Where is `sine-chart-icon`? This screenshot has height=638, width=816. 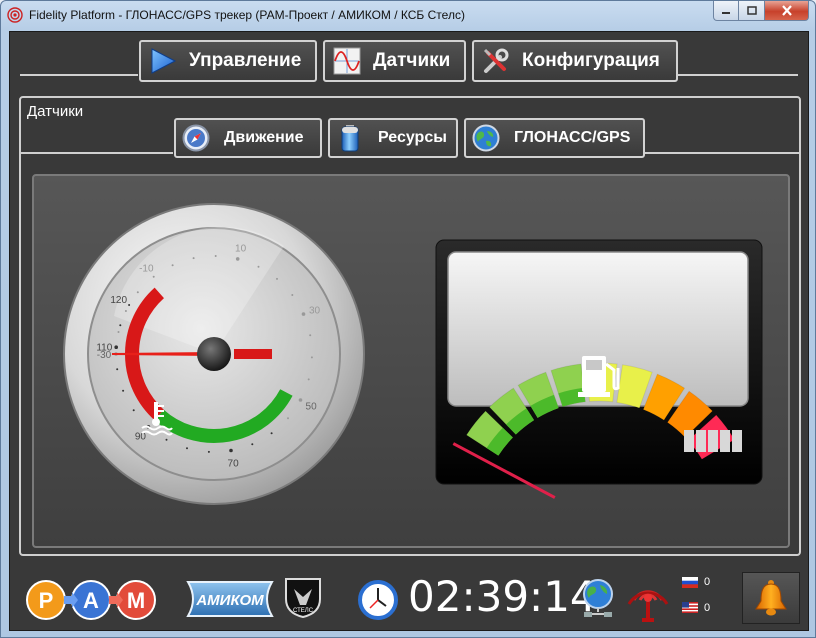 sine-chart-icon is located at coordinates (347, 61).